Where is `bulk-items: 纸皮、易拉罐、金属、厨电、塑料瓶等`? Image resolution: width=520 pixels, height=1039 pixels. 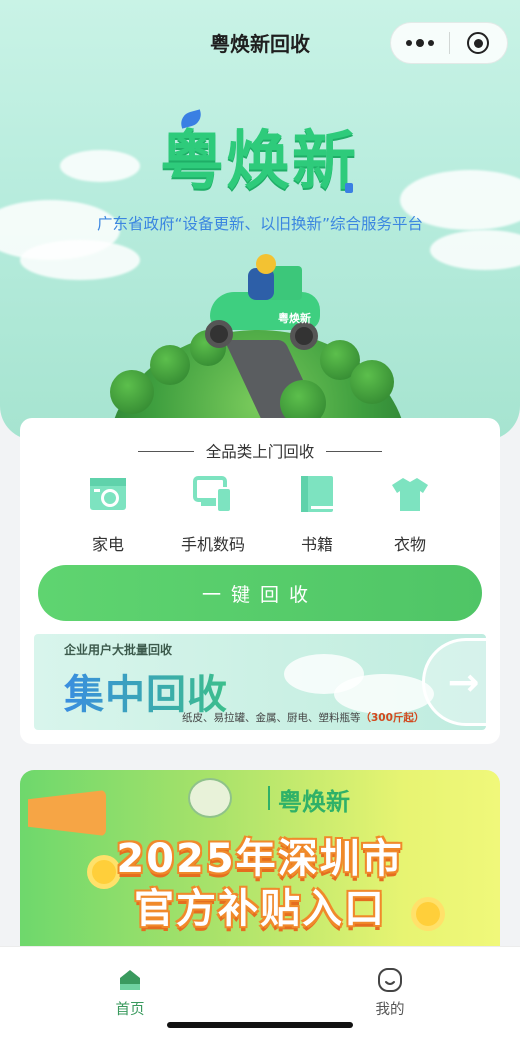 bulk-items: 纸皮、易拉罐、金属、厨电、塑料瓶等 is located at coordinates (271, 718).